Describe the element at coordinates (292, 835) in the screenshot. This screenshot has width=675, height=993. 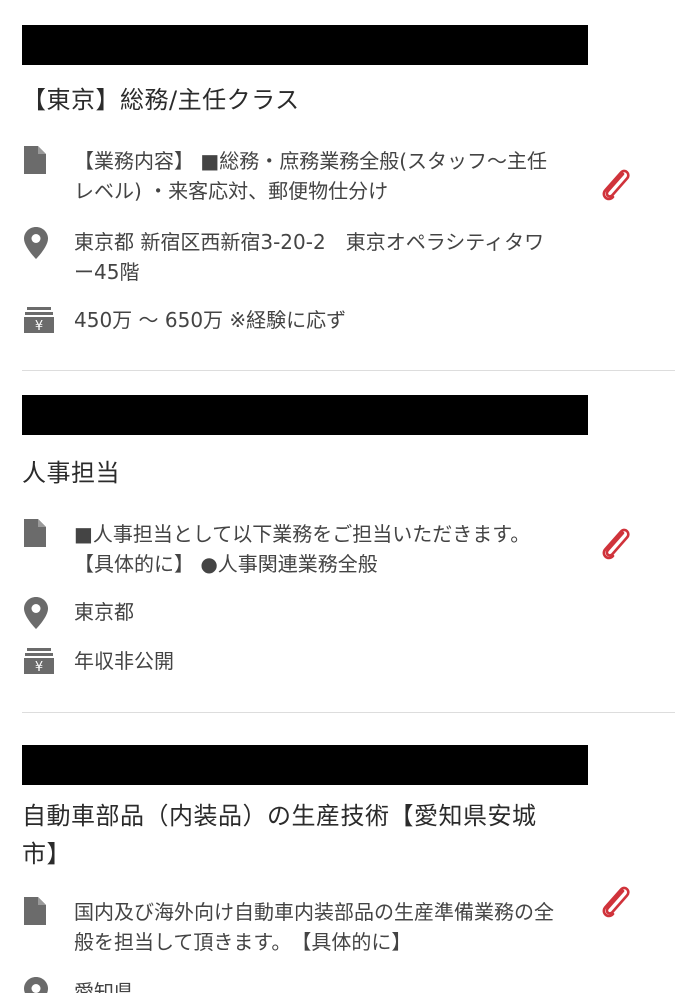
I see `job-title: 自動車部品（内装品）の生産技術【愛知県安城市】` at that location.